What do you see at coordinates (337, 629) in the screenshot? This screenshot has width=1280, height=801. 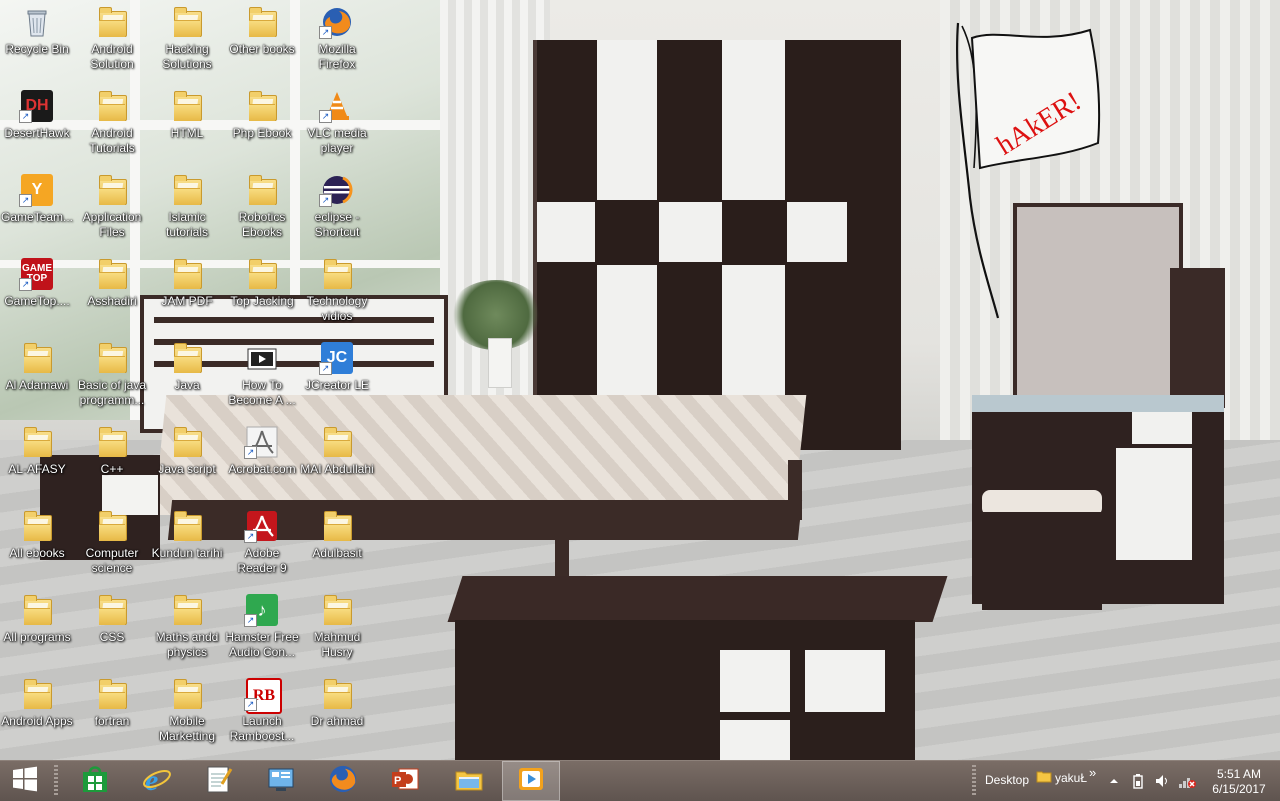 I see `desktop-icon-mahmud-husry: Mahmud Husry` at bounding box center [337, 629].